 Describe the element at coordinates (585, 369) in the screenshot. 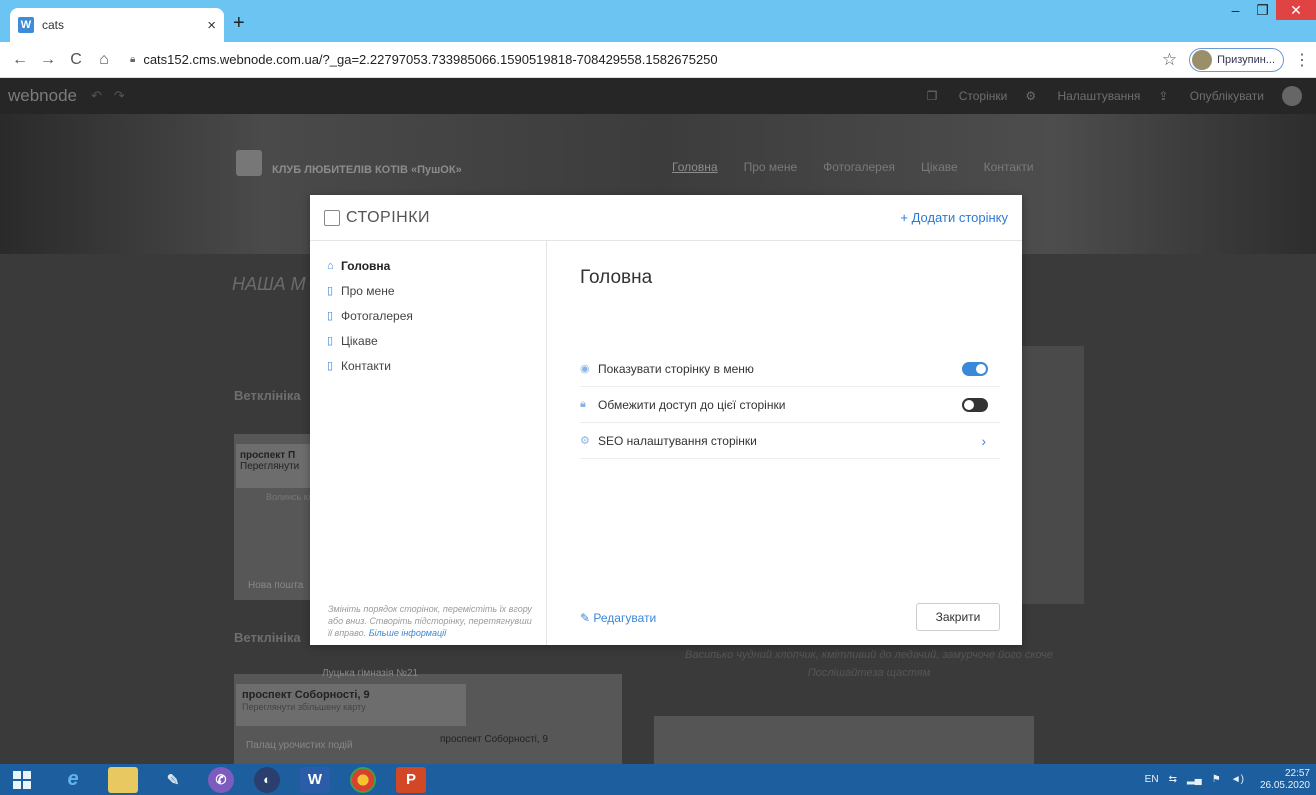

I see `eye-icon: ◉` at that location.